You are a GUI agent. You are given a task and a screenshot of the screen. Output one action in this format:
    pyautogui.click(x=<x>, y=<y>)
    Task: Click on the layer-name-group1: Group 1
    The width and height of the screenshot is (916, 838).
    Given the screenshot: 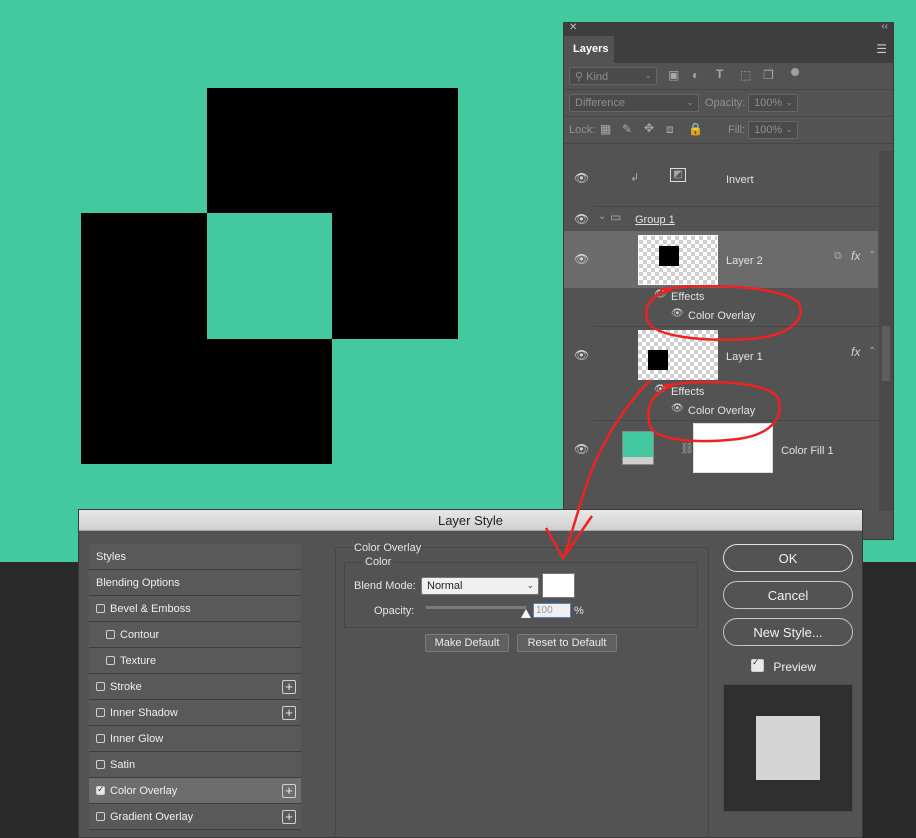 What is the action you would take?
    pyautogui.click(x=655, y=220)
    